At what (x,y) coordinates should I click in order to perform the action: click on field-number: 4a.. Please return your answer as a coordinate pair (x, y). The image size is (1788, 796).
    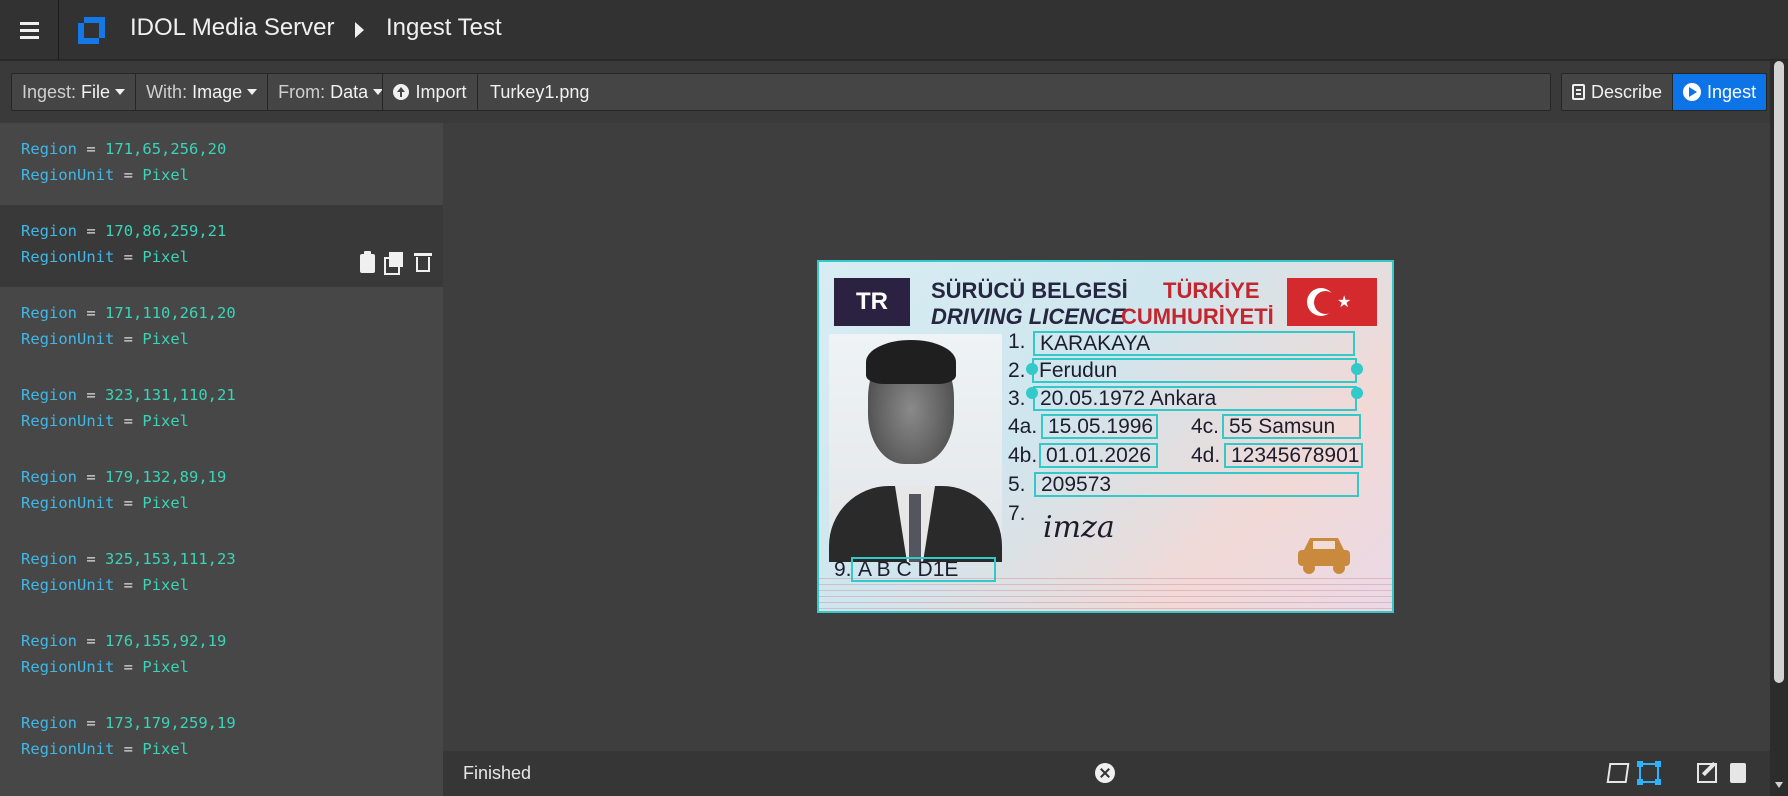
    Looking at the image, I should click on (1023, 426).